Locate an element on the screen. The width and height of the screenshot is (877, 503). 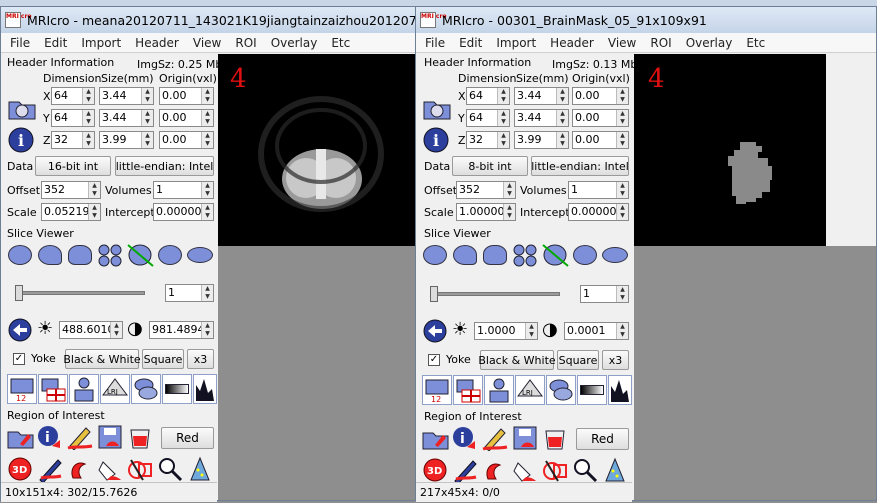
fill-icon is located at coordinates (110, 469).